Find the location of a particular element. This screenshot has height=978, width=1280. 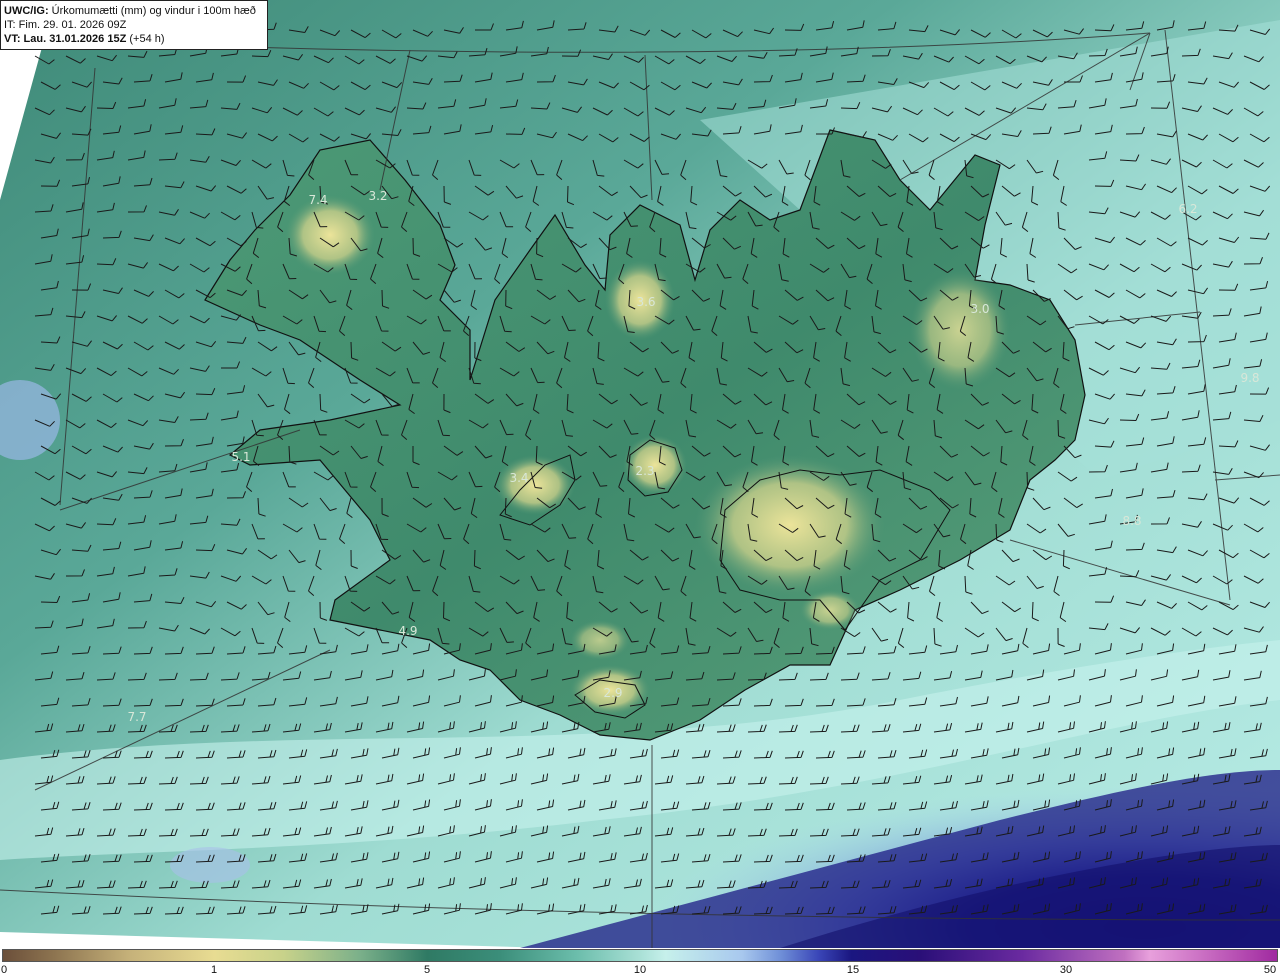

map-value-label: 3.6 is located at coordinates (646, 302).